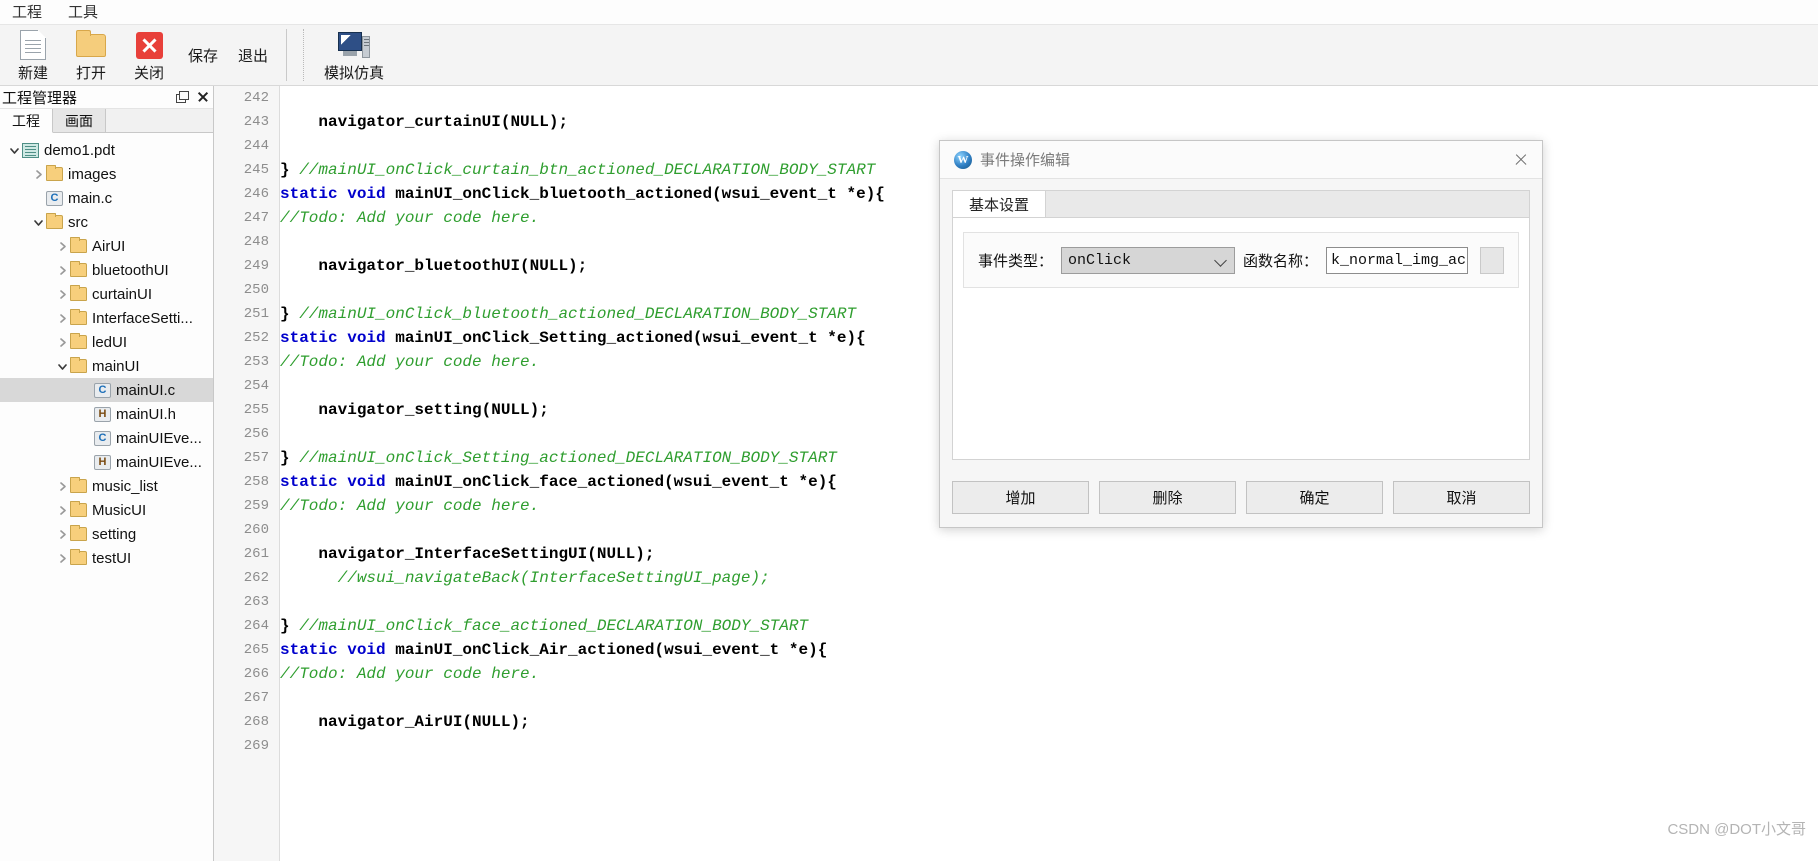 The width and height of the screenshot is (1818, 861). I want to click on tree-node-label: src, so click(78, 222).